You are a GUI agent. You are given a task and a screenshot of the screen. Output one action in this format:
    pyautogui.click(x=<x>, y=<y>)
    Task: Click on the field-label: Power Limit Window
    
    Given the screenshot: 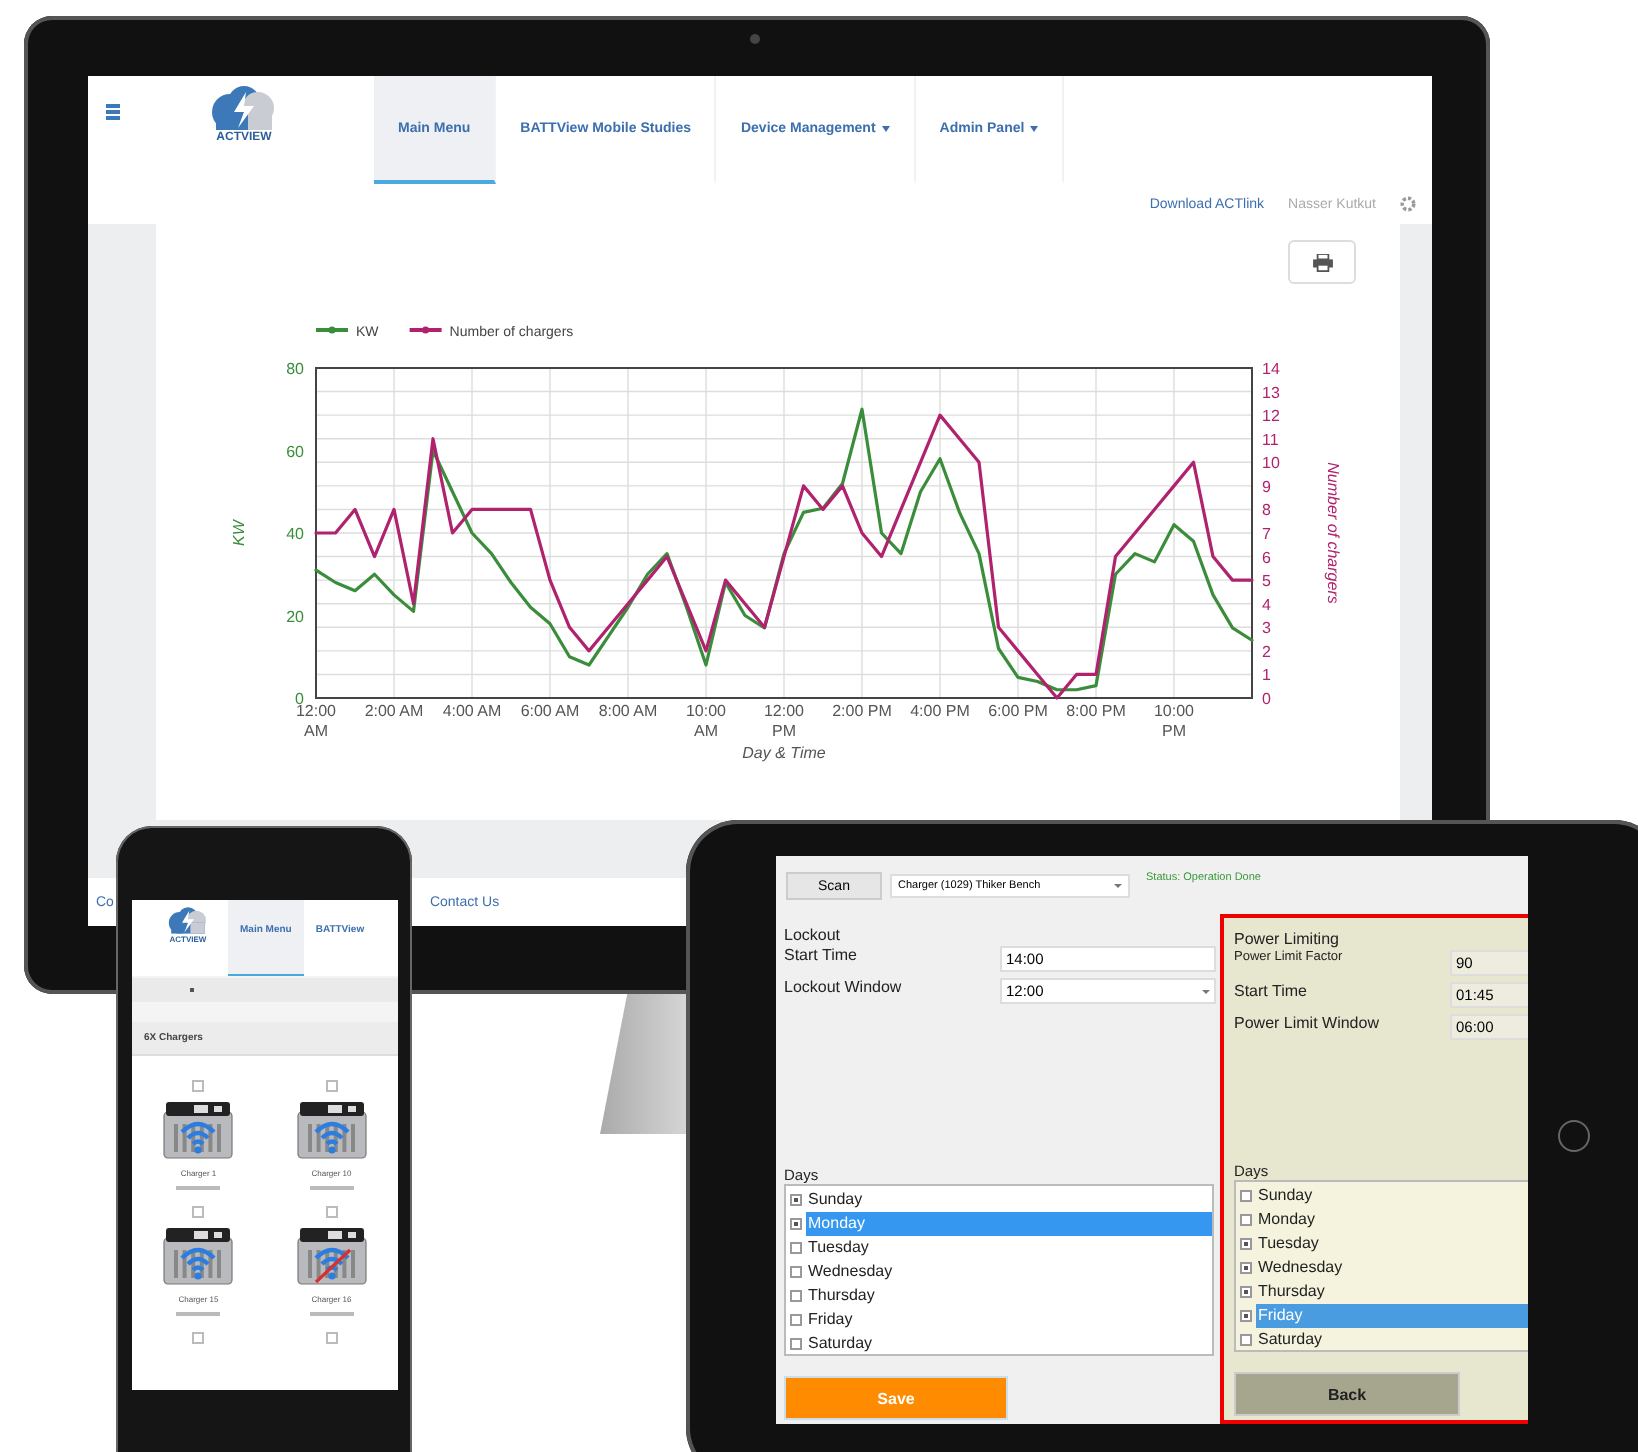 What is the action you would take?
    pyautogui.click(x=1307, y=1023)
    